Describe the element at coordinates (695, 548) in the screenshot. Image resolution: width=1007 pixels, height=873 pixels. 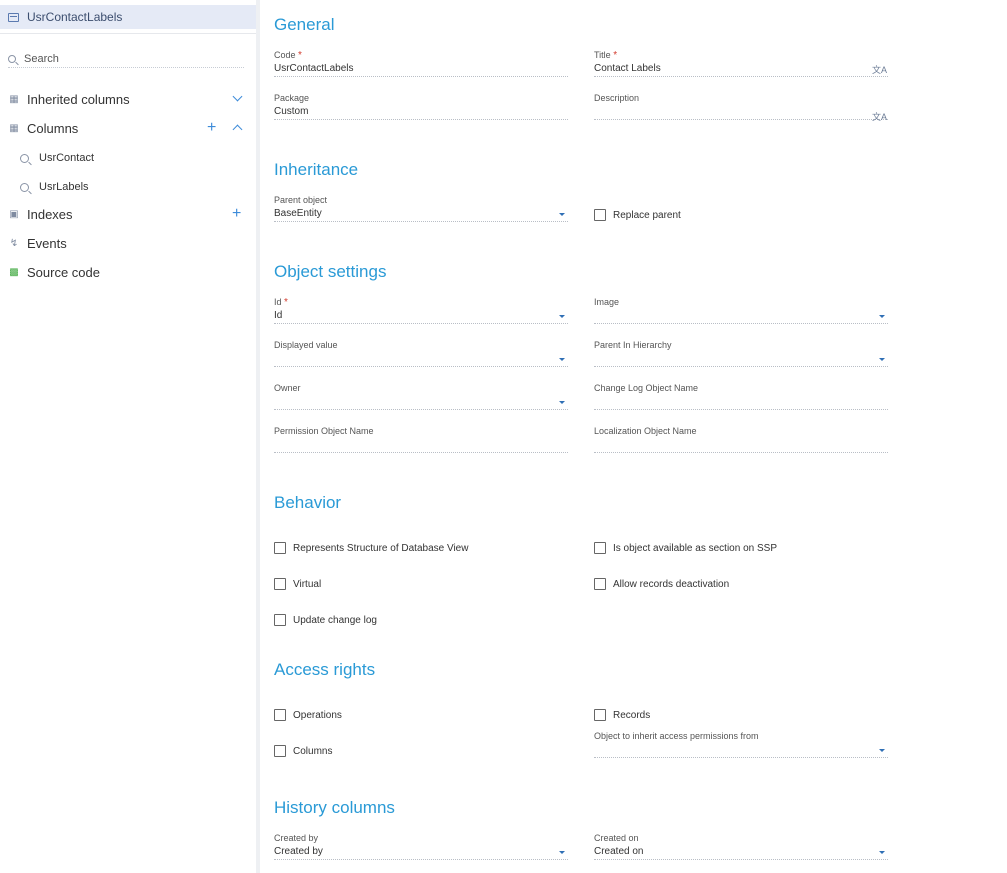
I see `checkbox-label: Is object available as section on SSP` at that location.